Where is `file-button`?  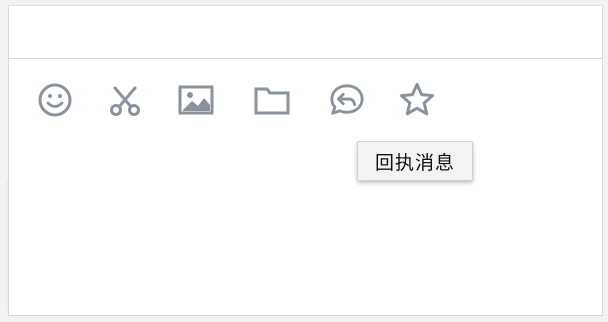
file-button is located at coordinates (272, 100).